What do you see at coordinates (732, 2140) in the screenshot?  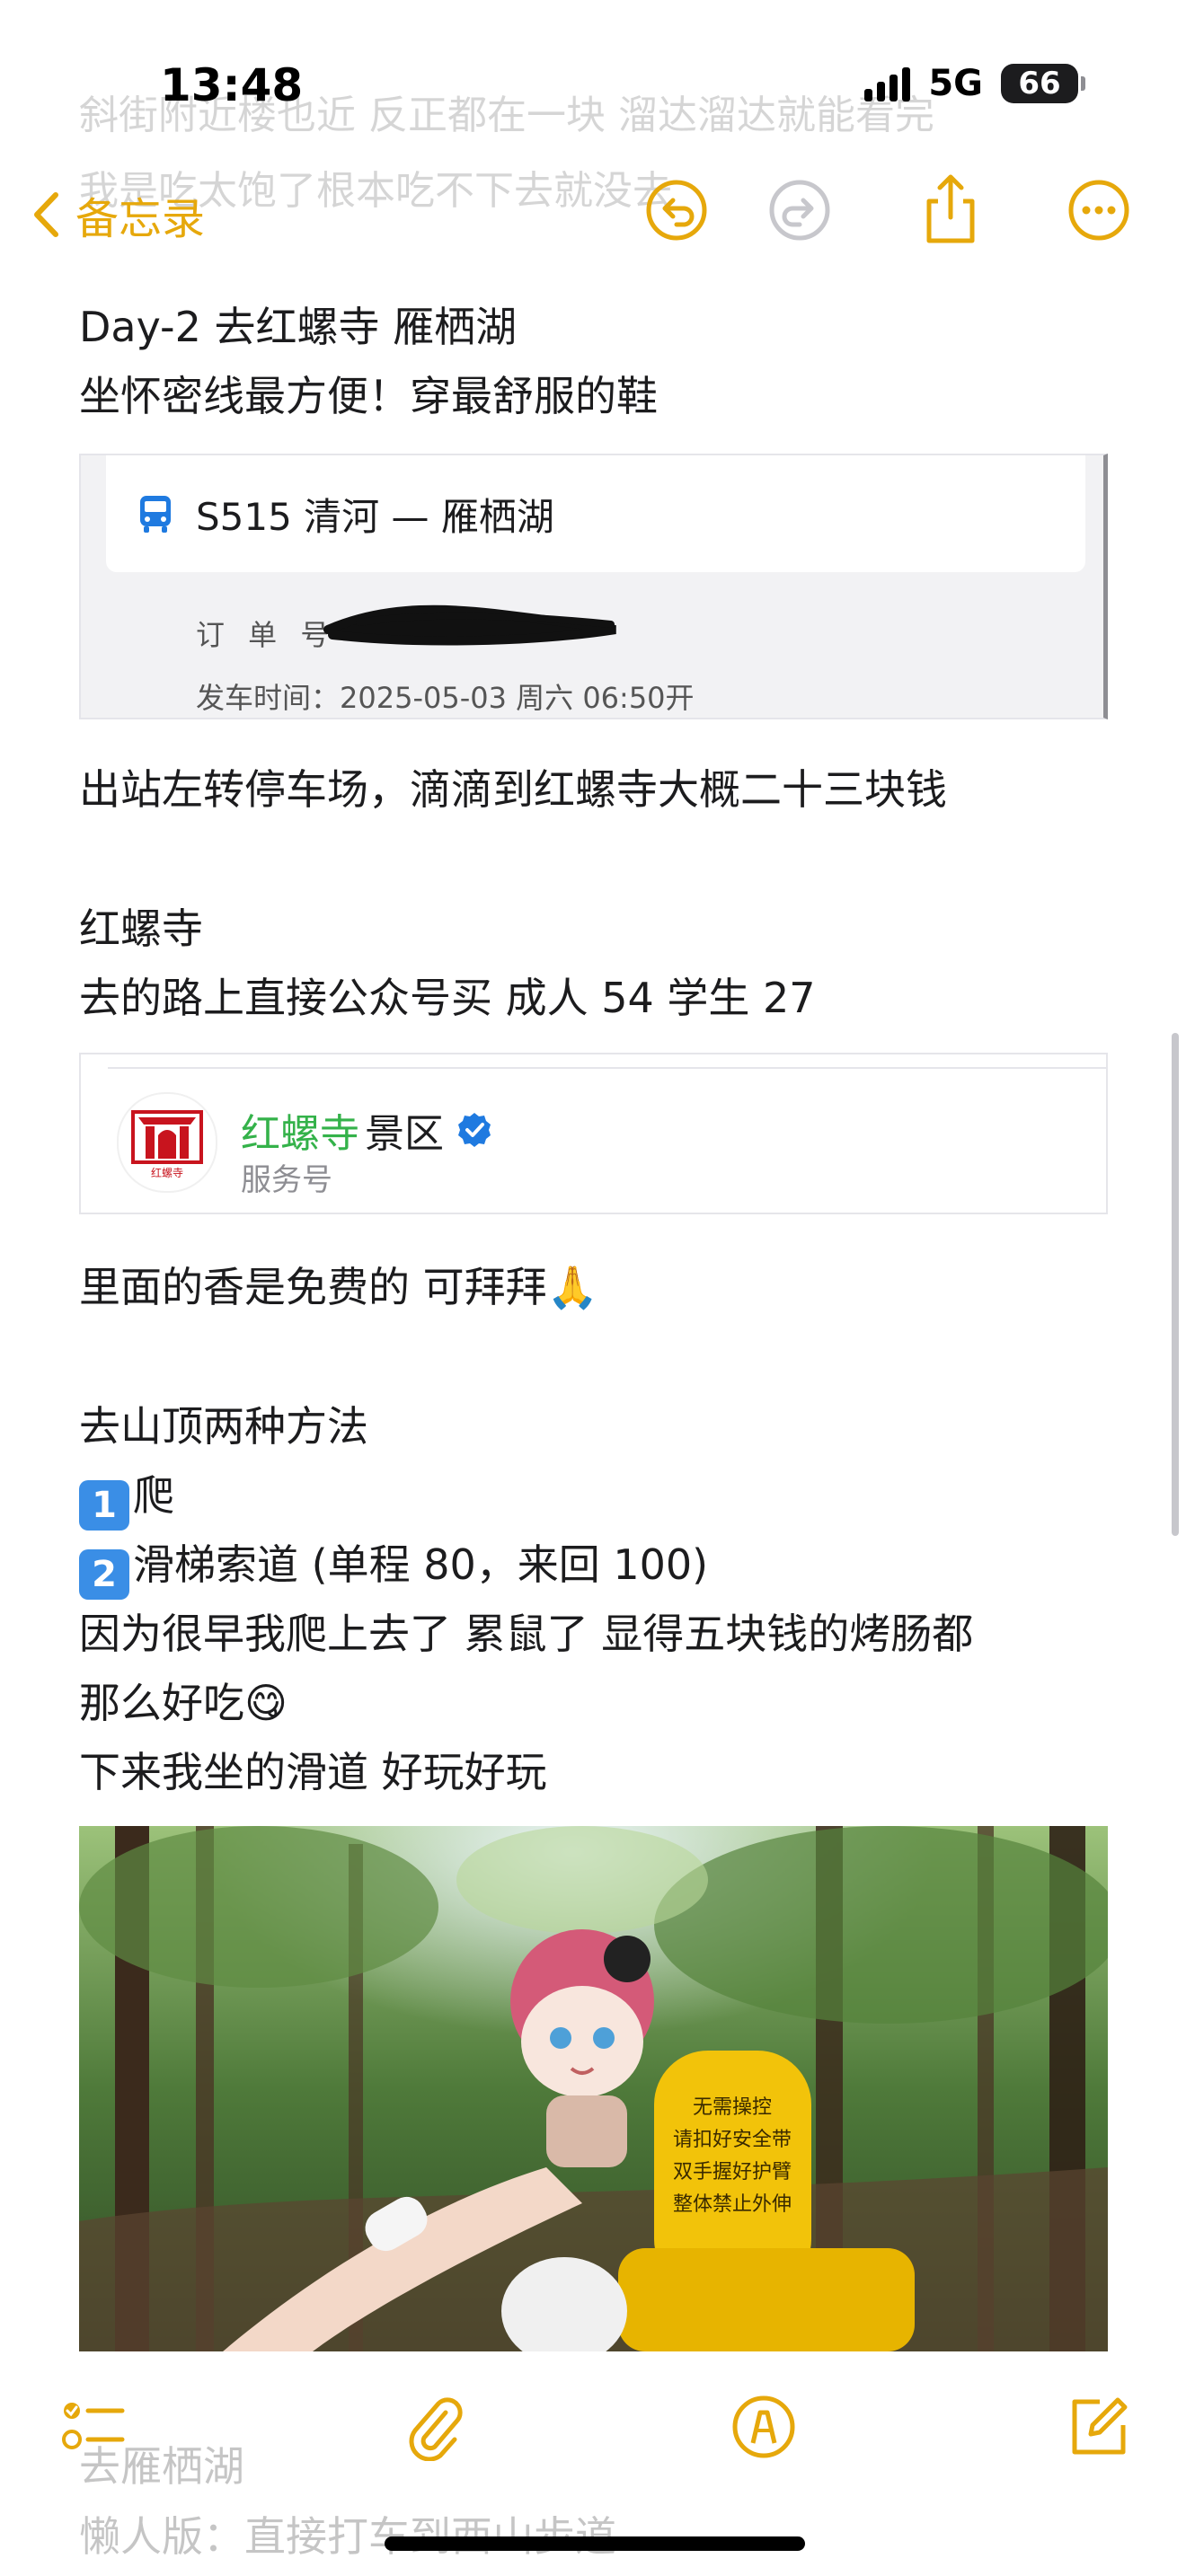 I see `sign-line-2: 请扣好安全带` at bounding box center [732, 2140].